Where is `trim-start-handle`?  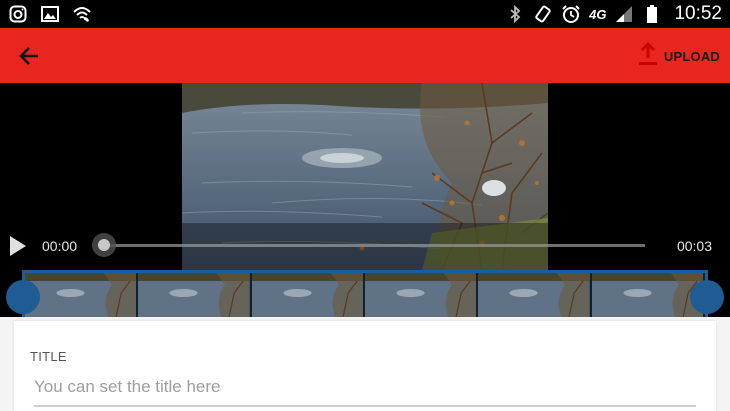 trim-start-handle is located at coordinates (23, 297).